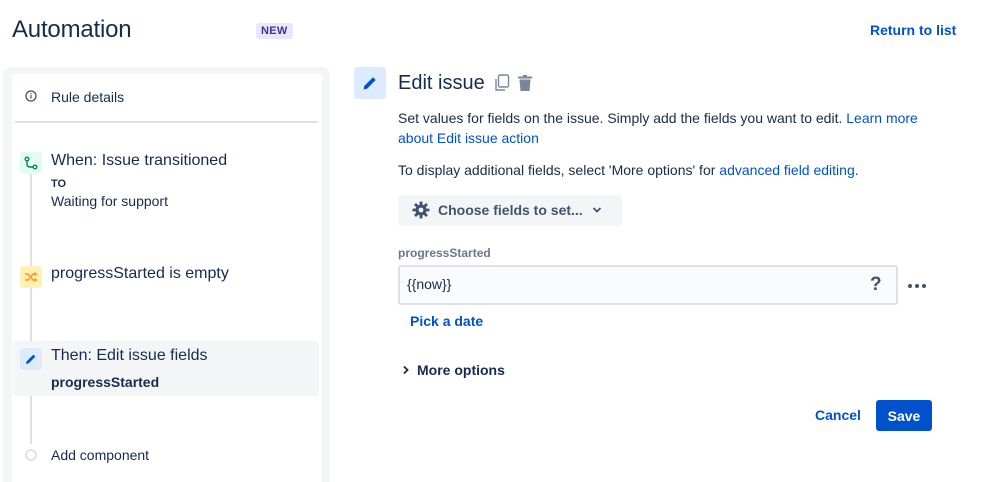  Describe the element at coordinates (525, 83) in the screenshot. I see `trash-icon` at that location.